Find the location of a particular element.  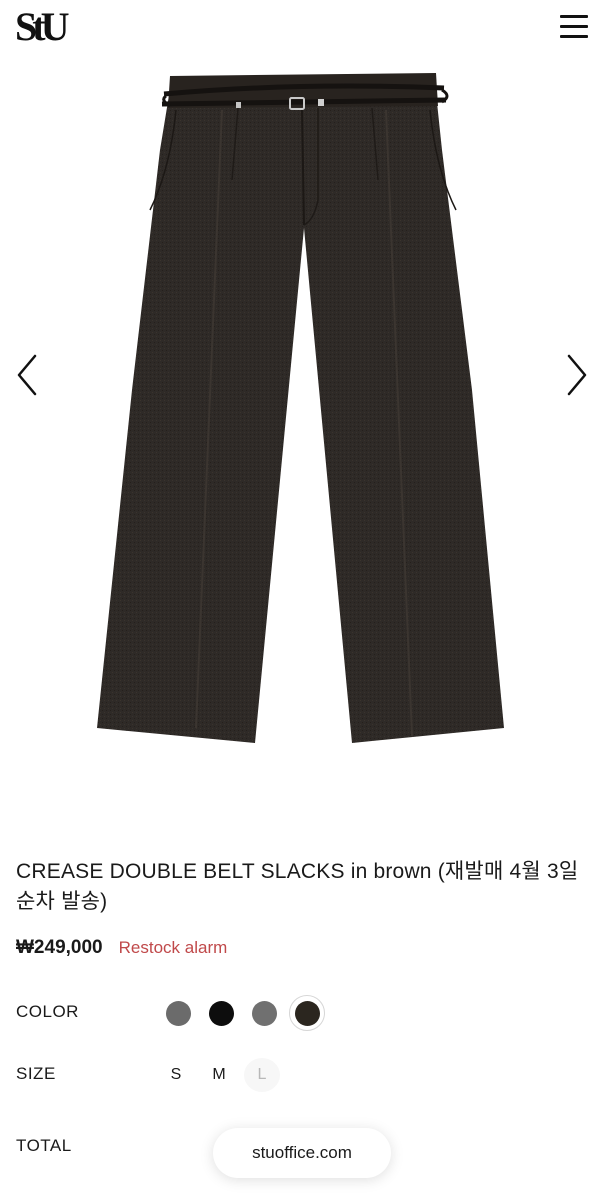

size-option-m: M is located at coordinates (219, 1075).